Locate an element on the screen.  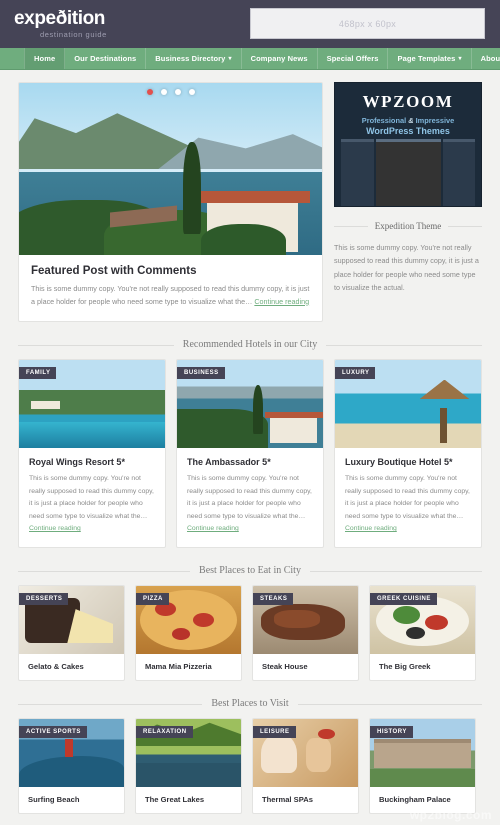
wpzoom-sub-pro: Professional is located at coordinates (384, 120).